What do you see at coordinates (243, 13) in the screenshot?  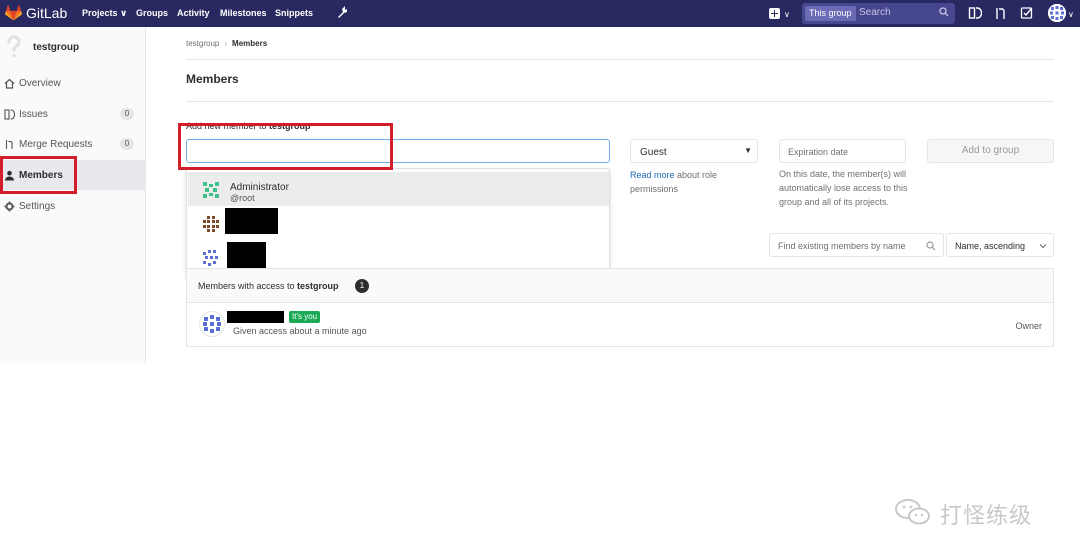 I see `nav-milestones: Milestones` at bounding box center [243, 13].